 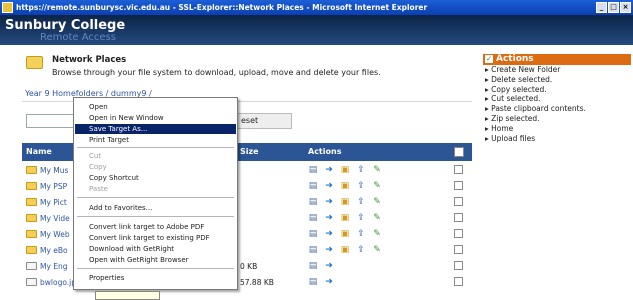 I want to click on select-all-checkbox, so click(x=459, y=152).